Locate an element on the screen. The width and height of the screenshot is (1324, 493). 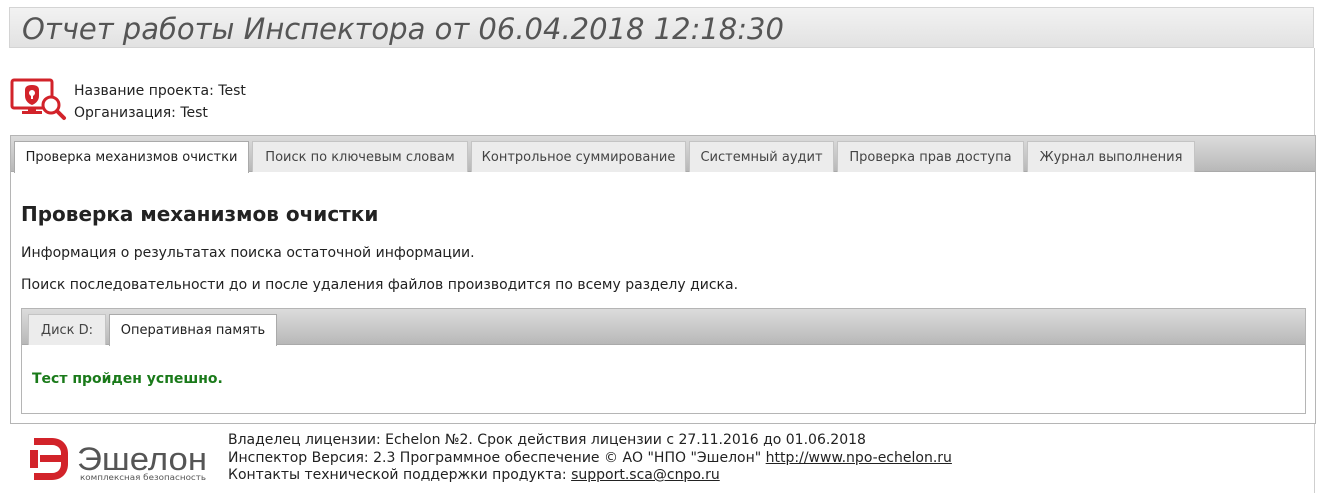
tab-cleanup-check: Проверка механизмов очистки is located at coordinates (131, 157).